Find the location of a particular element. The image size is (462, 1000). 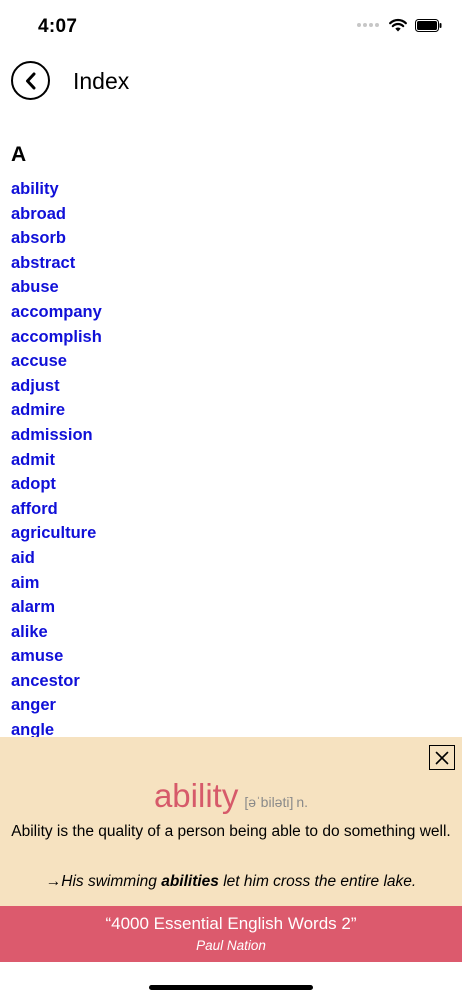

word-link: abstract is located at coordinates (56, 263).